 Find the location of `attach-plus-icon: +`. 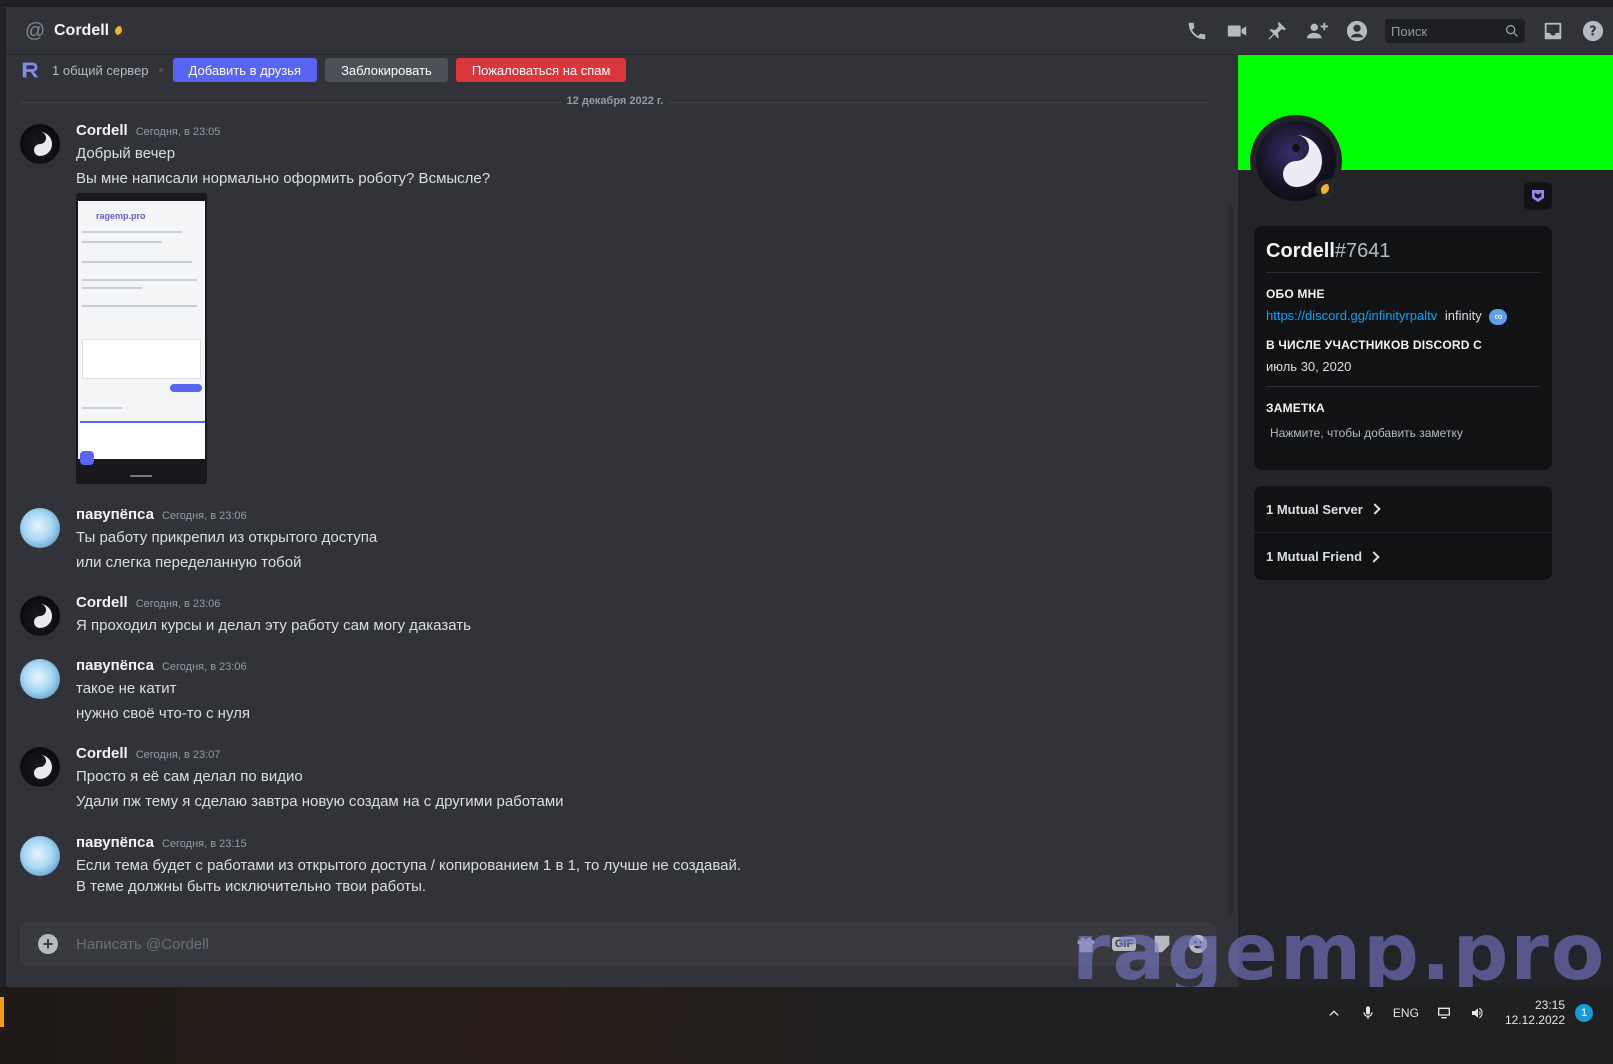

attach-plus-icon: + is located at coordinates (48, 944).